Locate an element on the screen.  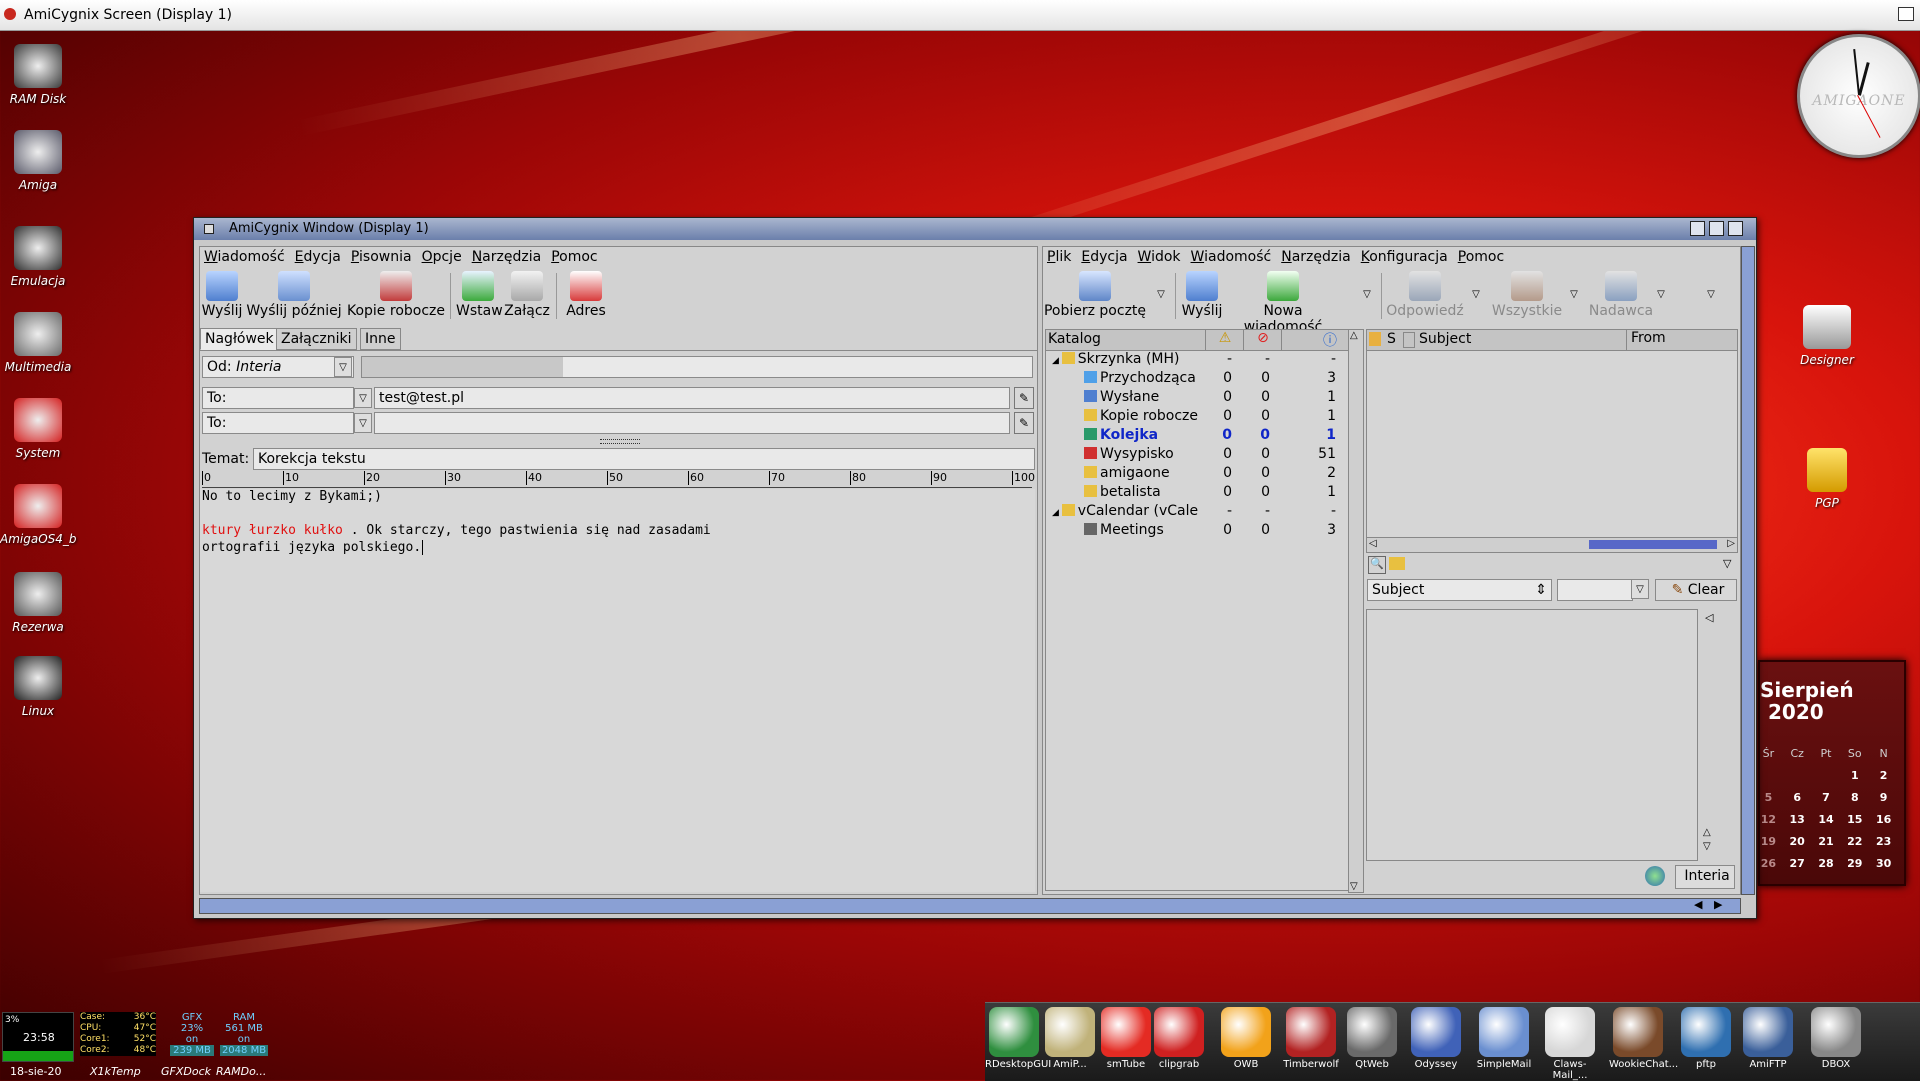
window-hscroll-right: ▶ is located at coordinates (1718, 904).